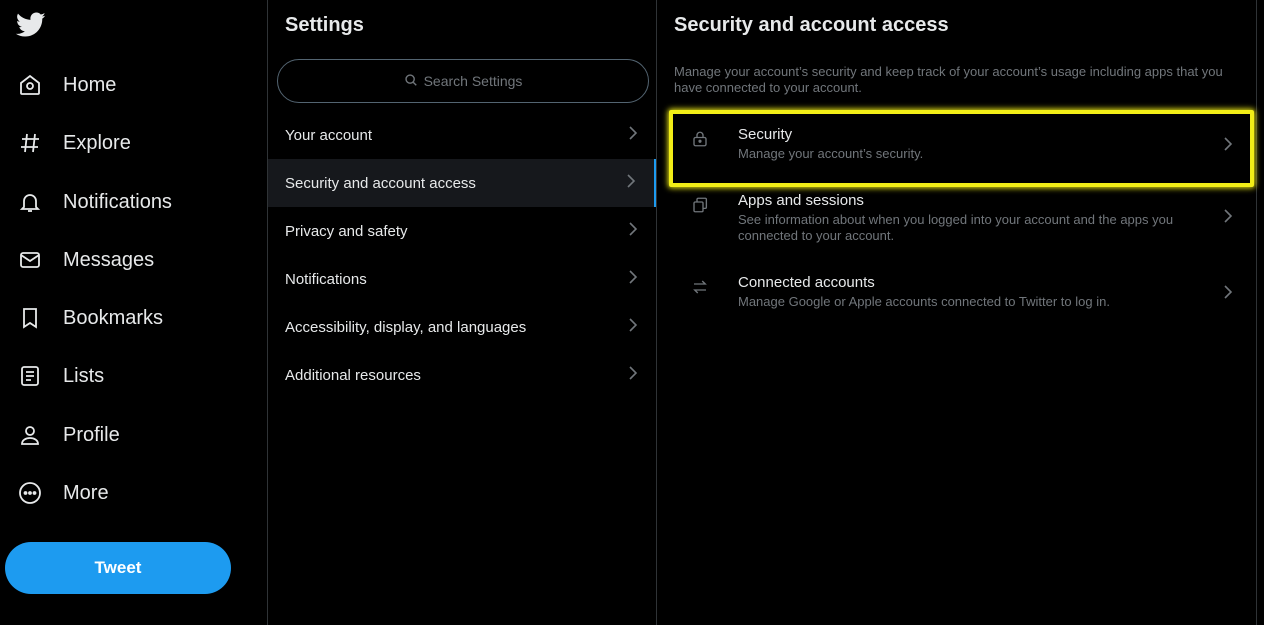 This screenshot has width=1264, height=625. Describe the element at coordinates (700, 287) in the screenshot. I see `swap-arrows-icon` at that location.